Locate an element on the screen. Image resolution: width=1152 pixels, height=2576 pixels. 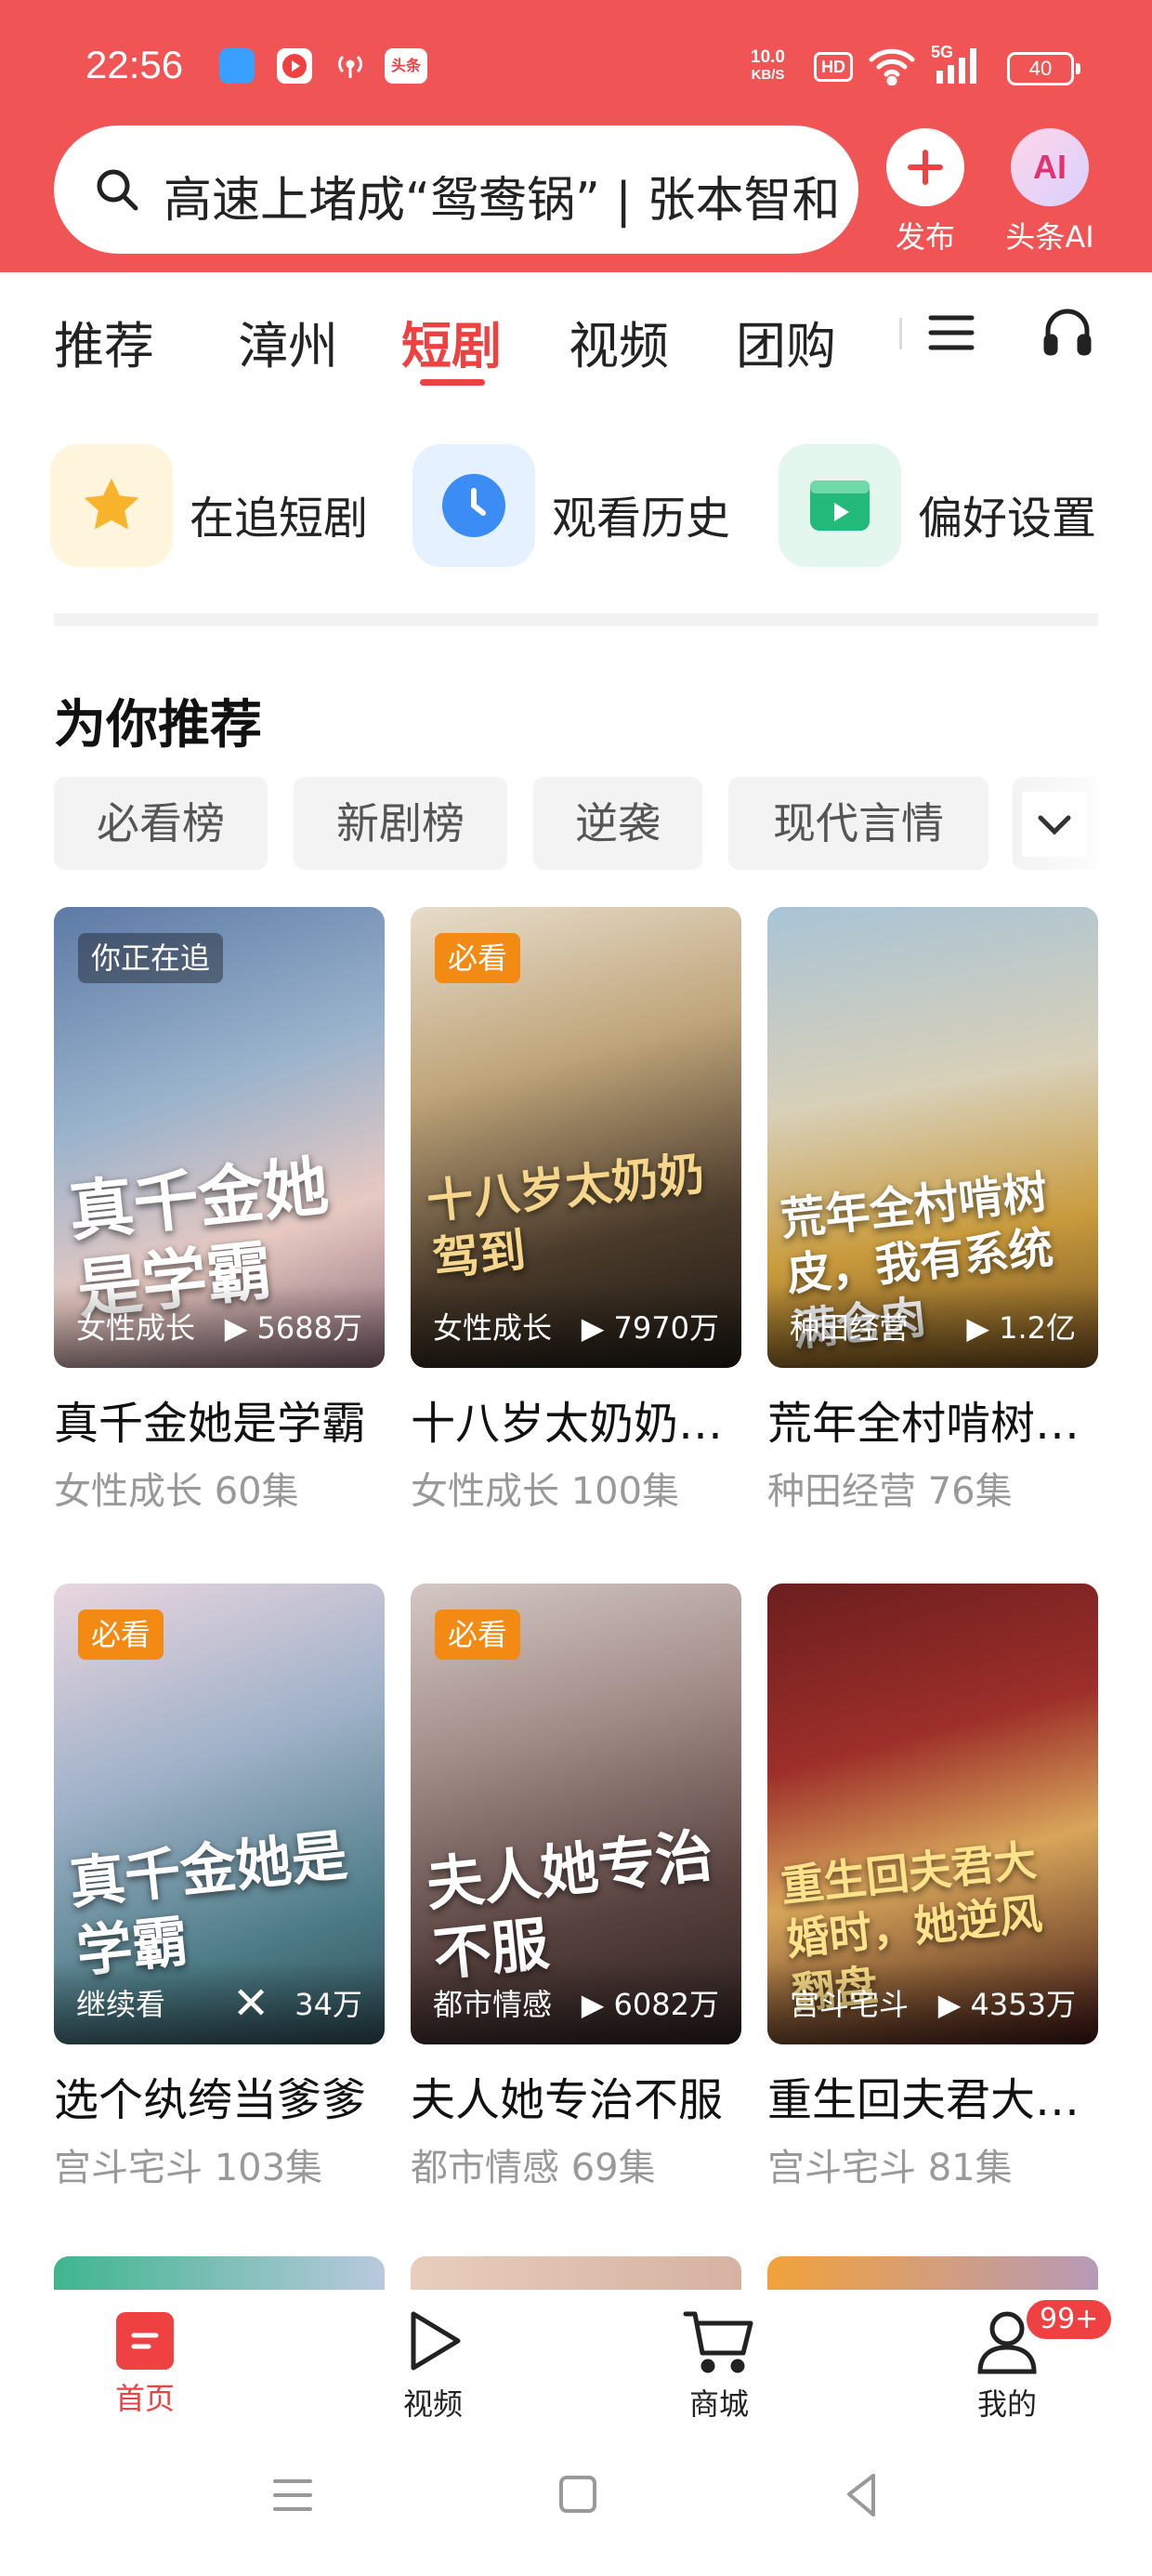
chip-must-watch: 必看榜 is located at coordinates (161, 823).